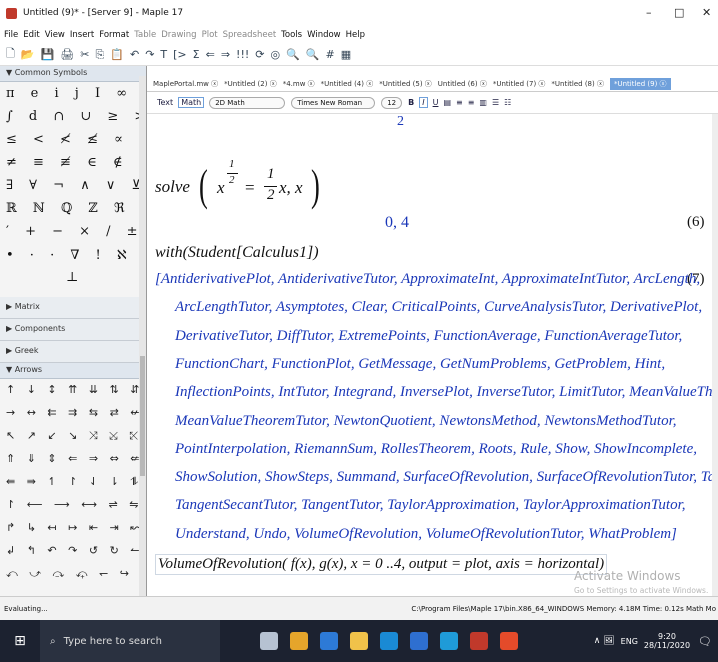  I want to click on symbol-row: ∫ d ∩ ∪ ≥ > ≯ ≱, so click(76, 120).